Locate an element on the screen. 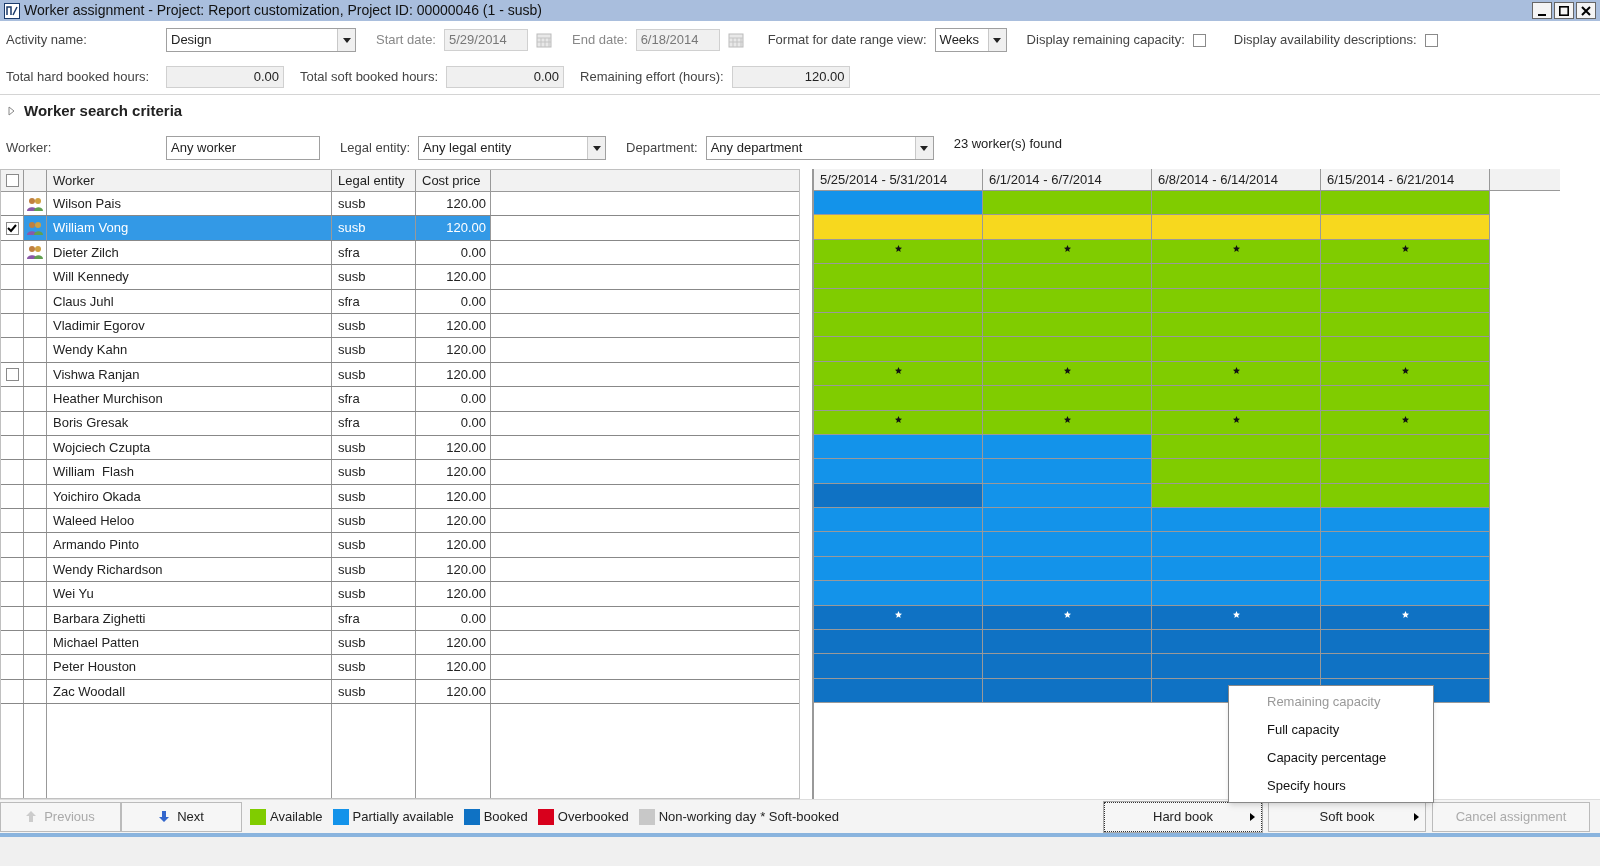  legend-note: * Soft-booked is located at coordinates (799, 816).